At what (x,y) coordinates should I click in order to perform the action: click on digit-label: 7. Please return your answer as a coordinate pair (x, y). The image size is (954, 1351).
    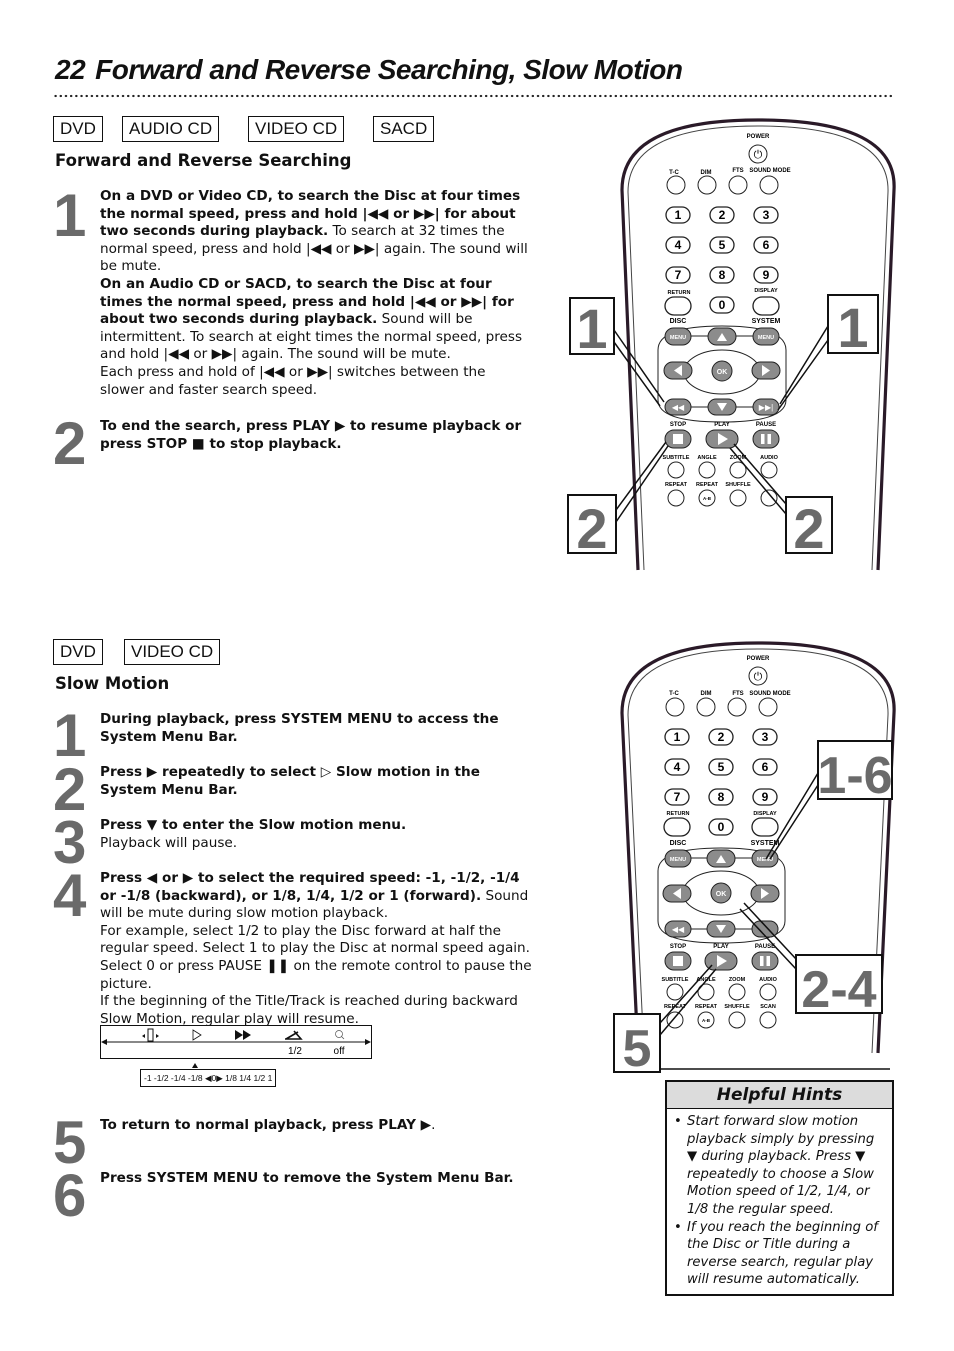
    Looking at the image, I should click on (677, 797).